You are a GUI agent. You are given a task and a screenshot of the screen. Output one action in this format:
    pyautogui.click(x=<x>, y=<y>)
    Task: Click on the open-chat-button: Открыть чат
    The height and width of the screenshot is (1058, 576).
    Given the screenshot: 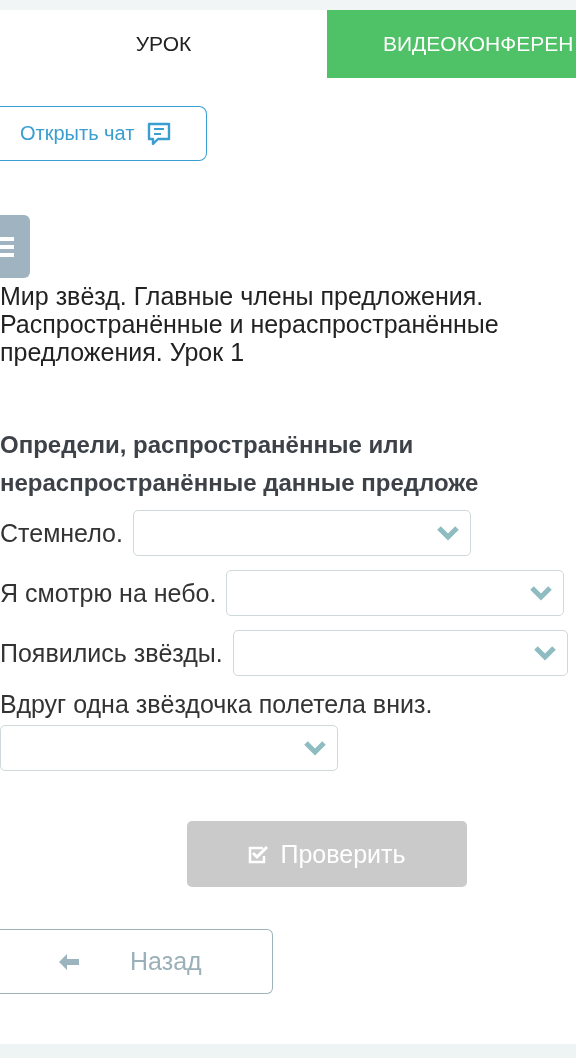 What is the action you would take?
    pyautogui.click(x=103, y=133)
    